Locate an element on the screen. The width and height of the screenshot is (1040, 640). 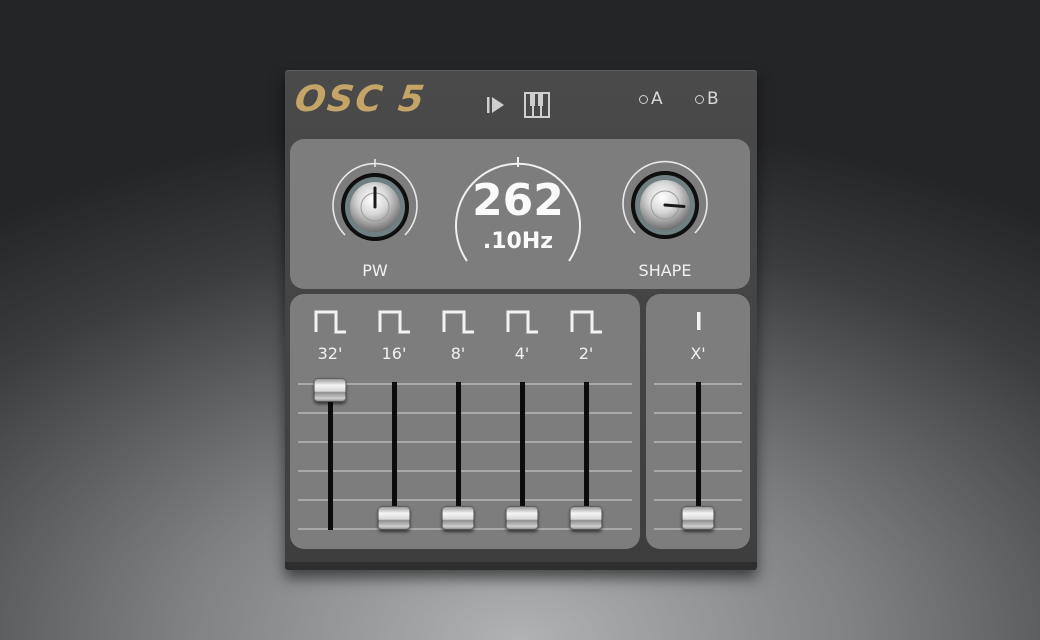
frequency-fraction: .10Hz is located at coordinates (518, 241).